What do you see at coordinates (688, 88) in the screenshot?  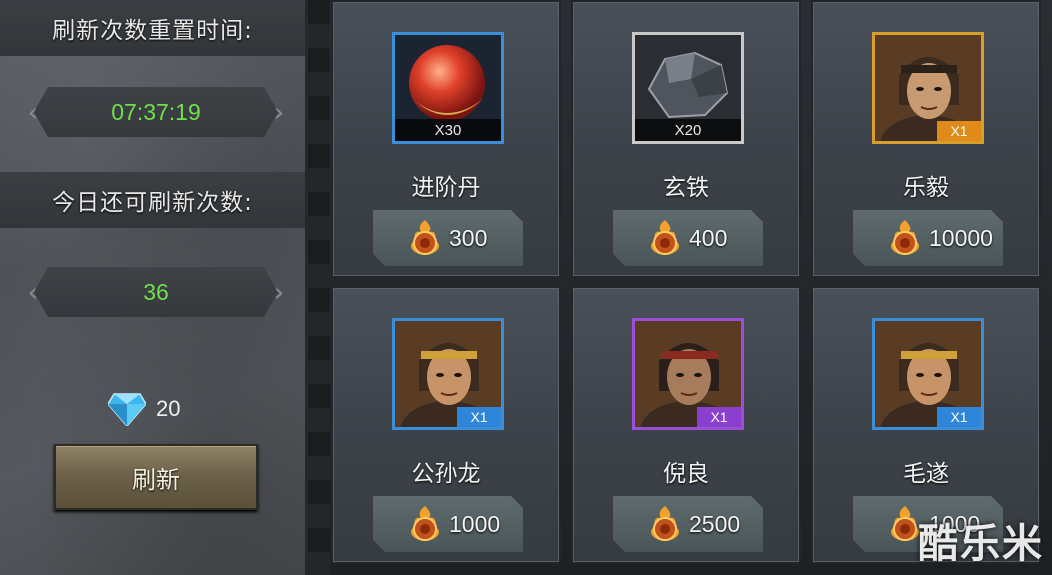 I see `item-slot: X20` at bounding box center [688, 88].